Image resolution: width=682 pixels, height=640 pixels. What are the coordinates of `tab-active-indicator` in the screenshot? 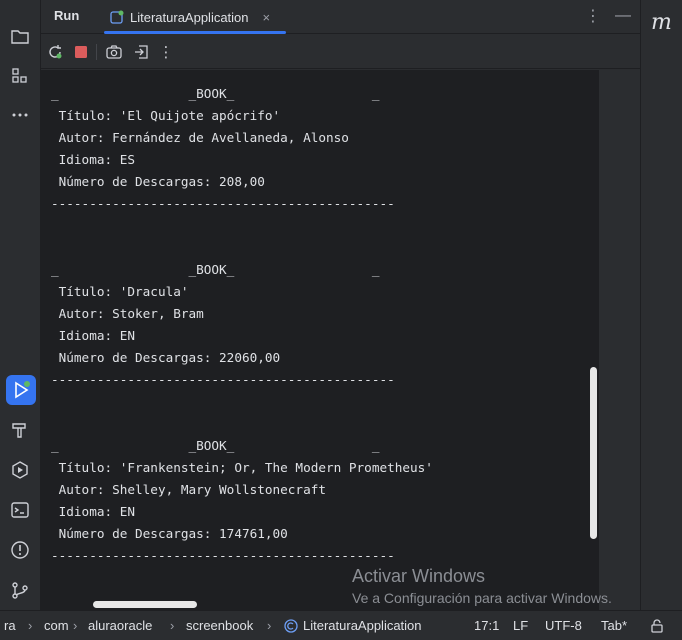 It's located at (195, 32).